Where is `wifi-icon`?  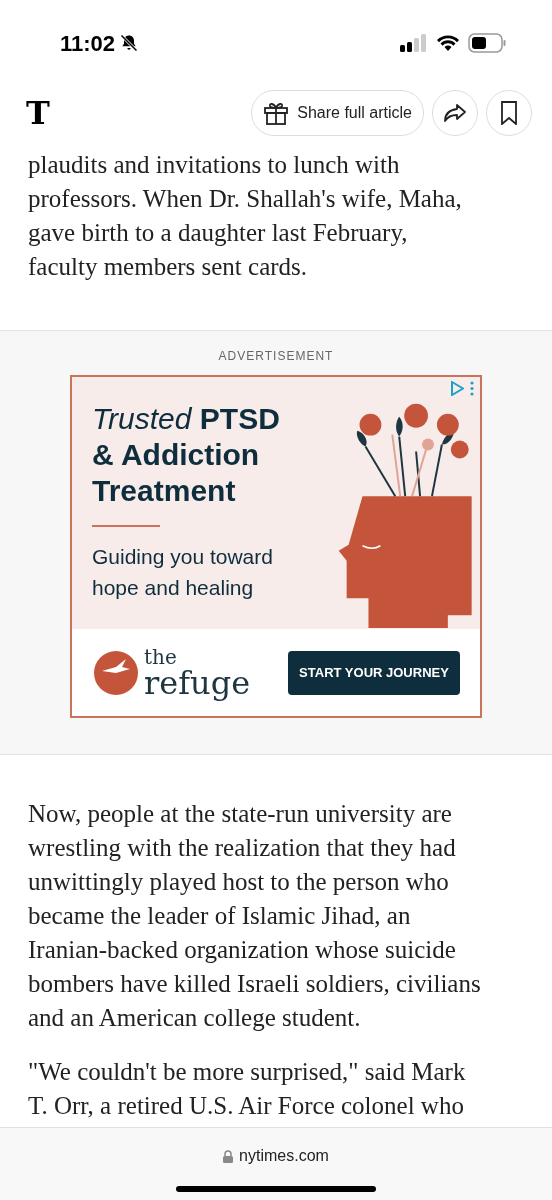
wifi-icon is located at coordinates (448, 43).